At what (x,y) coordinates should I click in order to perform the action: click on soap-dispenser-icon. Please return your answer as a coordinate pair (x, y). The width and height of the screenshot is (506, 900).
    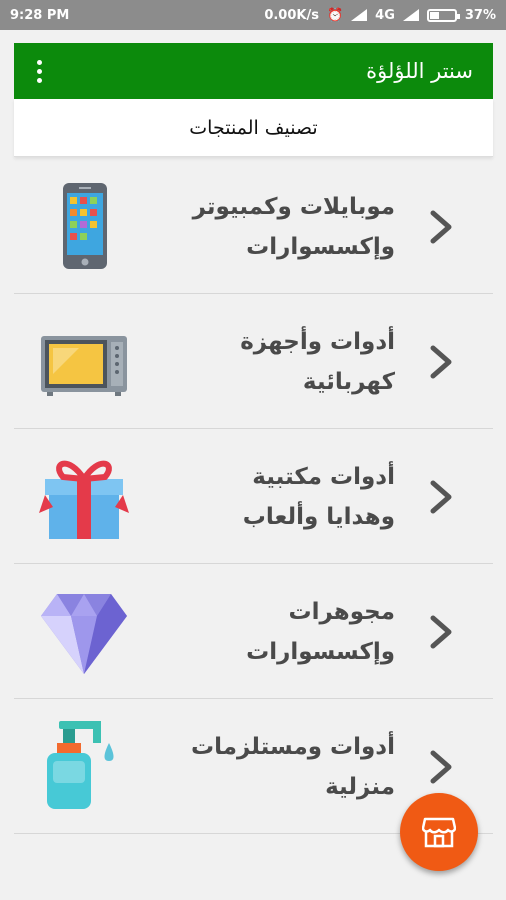
    Looking at the image, I should click on (80, 765).